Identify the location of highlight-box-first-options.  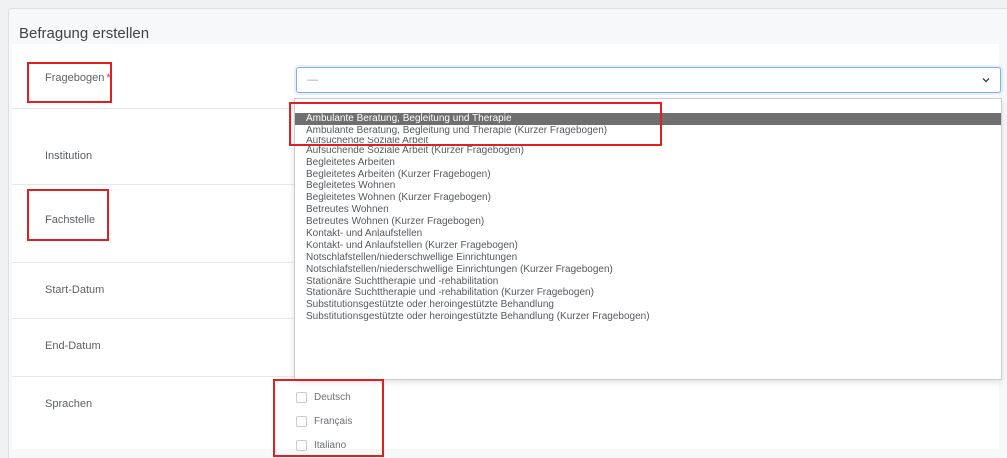
(475, 124).